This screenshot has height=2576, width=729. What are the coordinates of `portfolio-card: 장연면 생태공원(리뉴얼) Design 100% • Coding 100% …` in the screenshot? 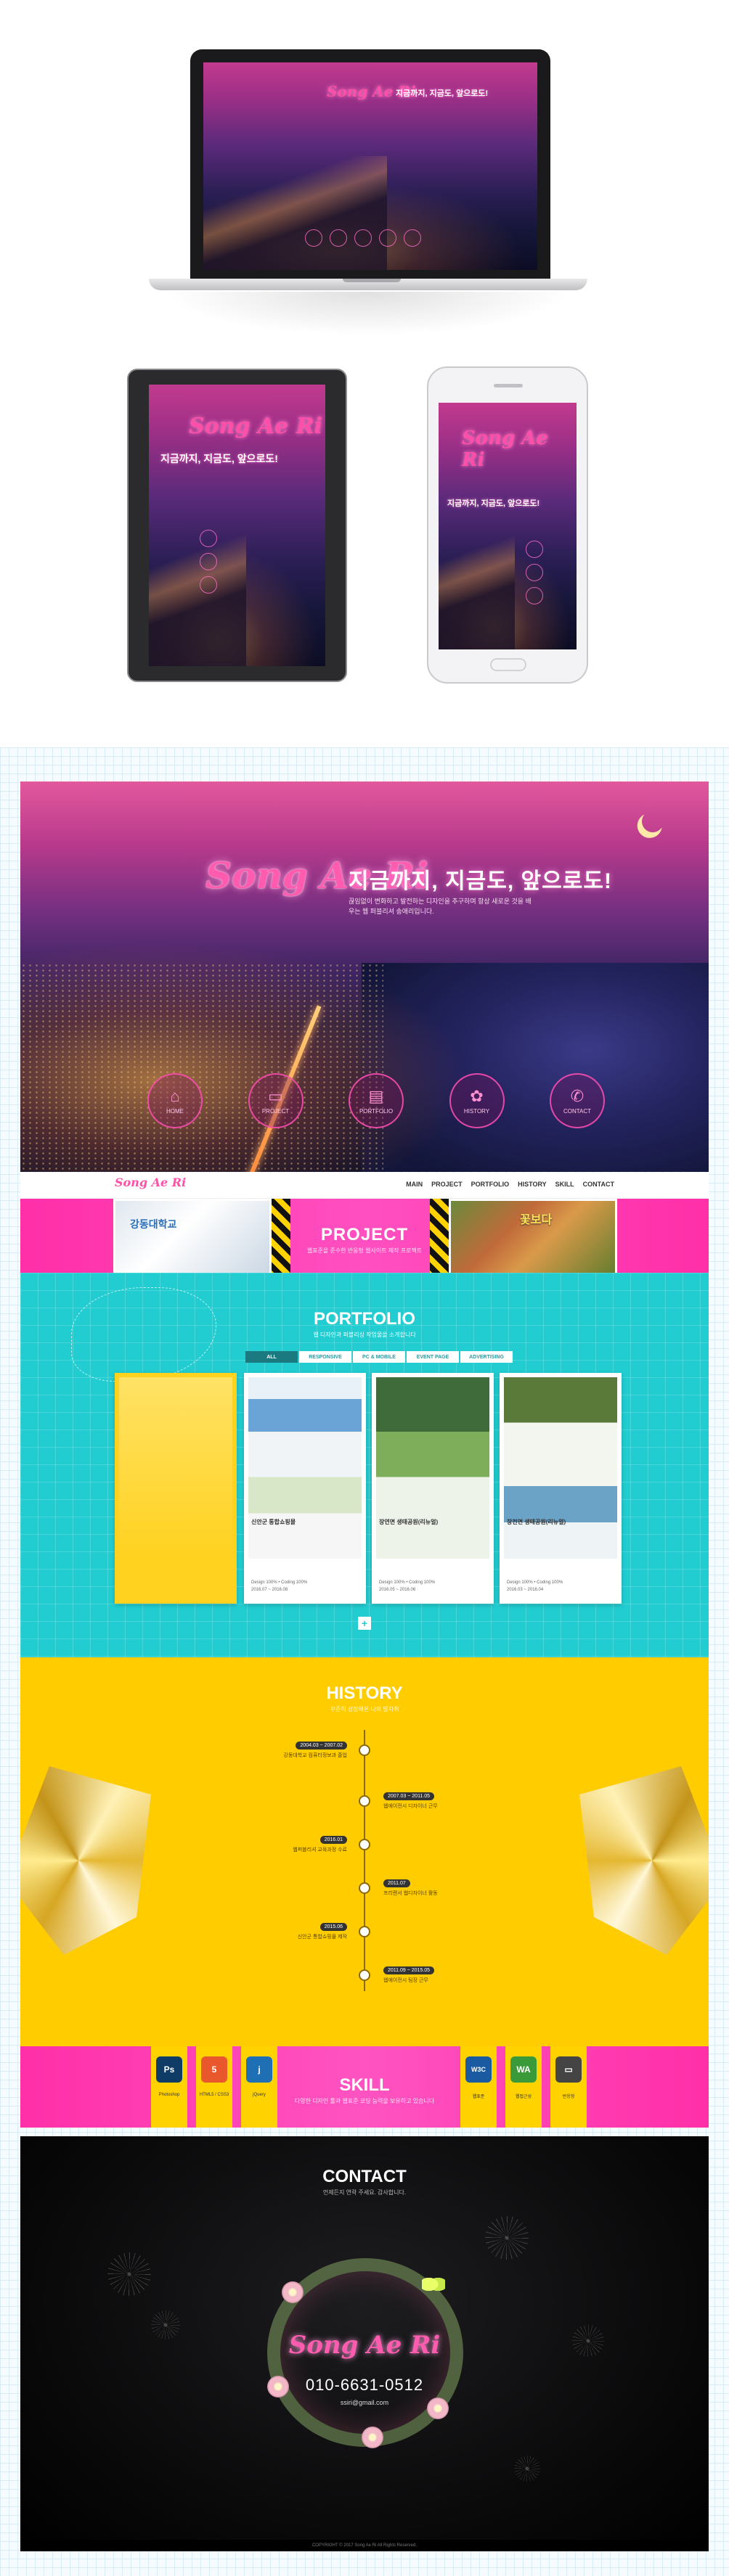 It's located at (433, 1488).